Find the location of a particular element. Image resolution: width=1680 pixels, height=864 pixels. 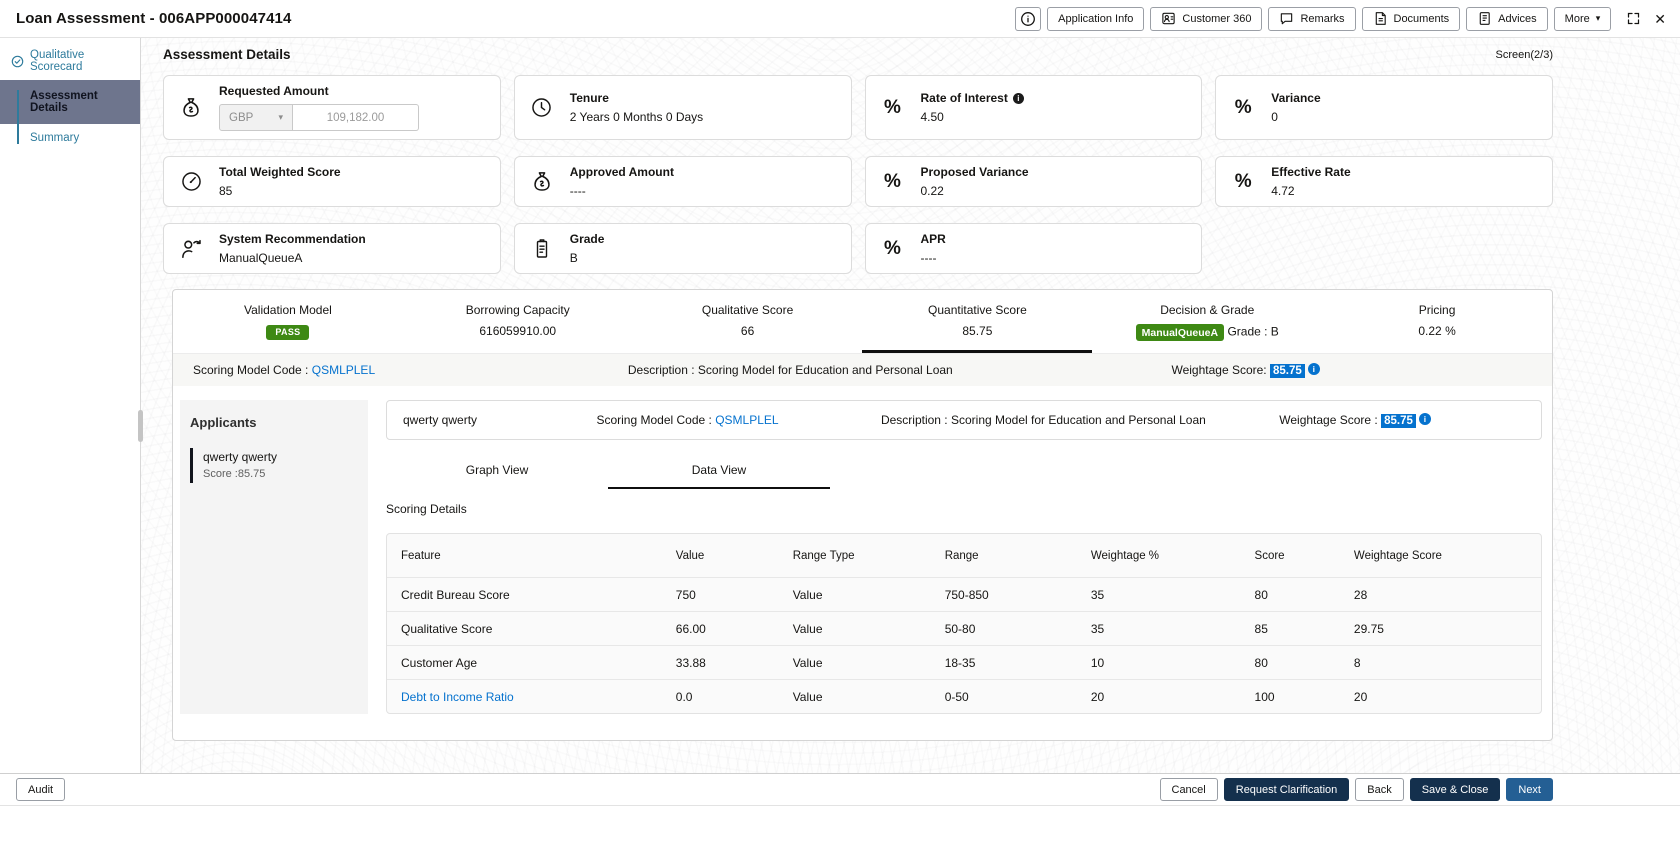

documents-button: Documents is located at coordinates (1411, 18).